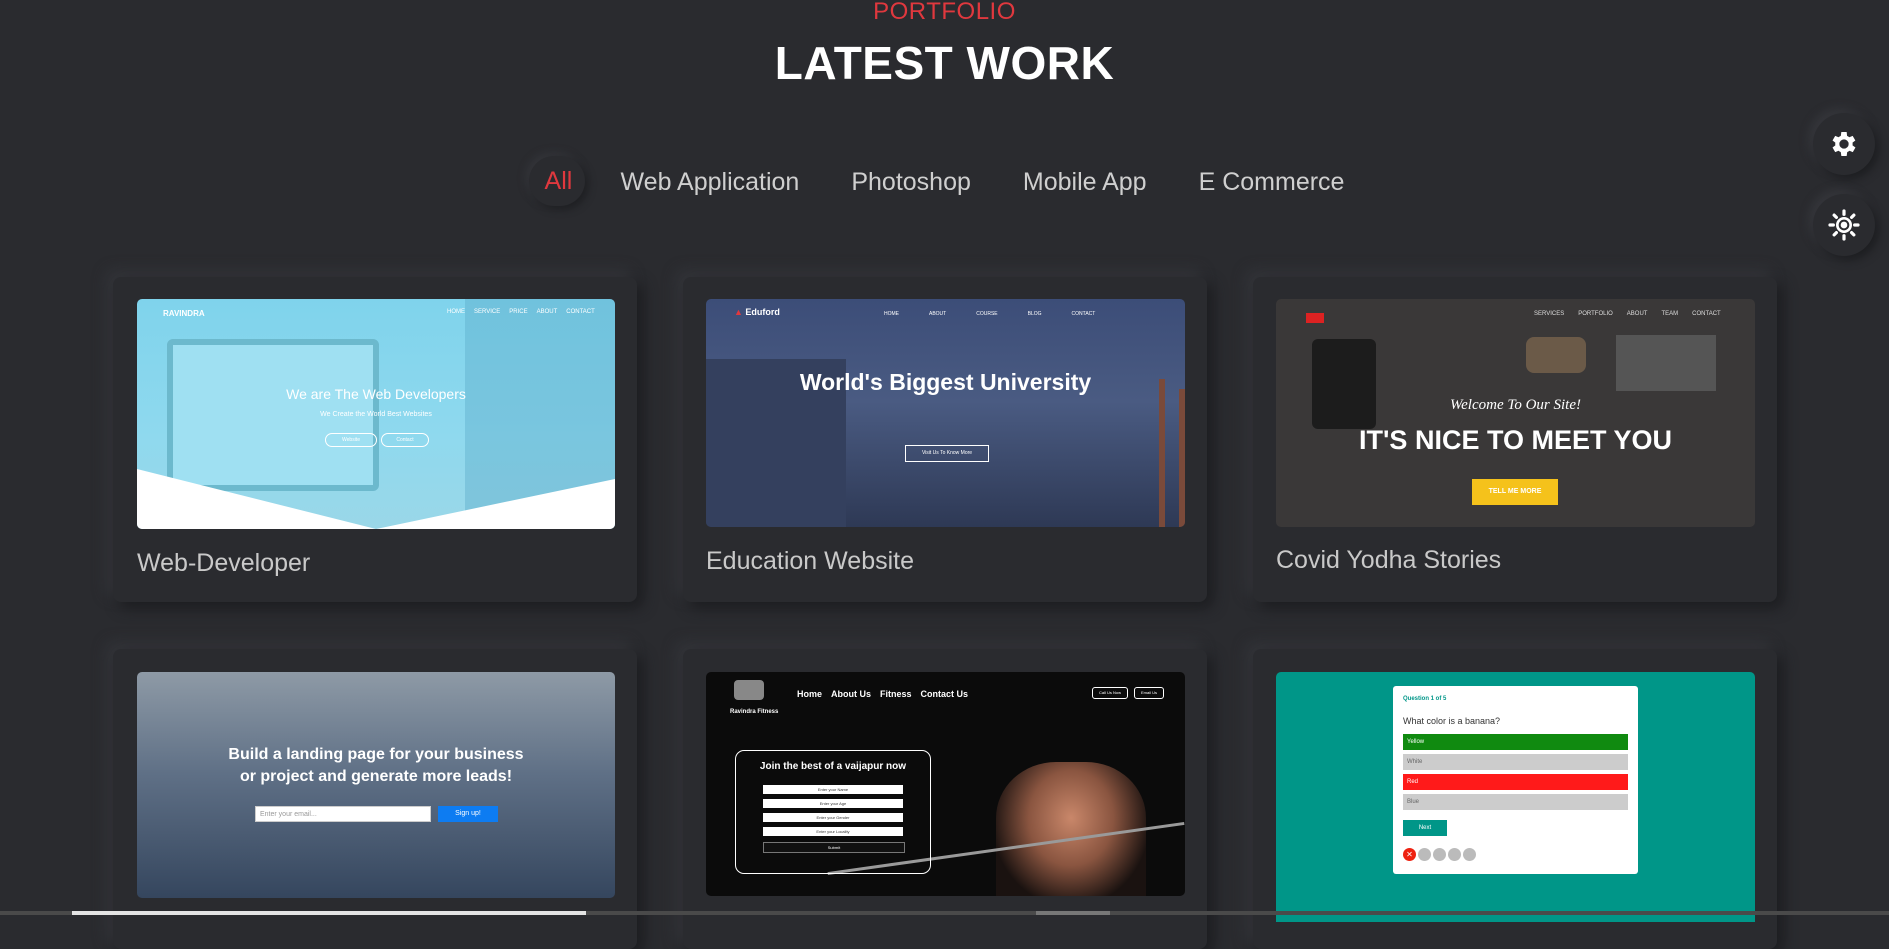  Describe the element at coordinates (1515, 802) in the screenshot. I see `quiz-option: Blue` at that location.